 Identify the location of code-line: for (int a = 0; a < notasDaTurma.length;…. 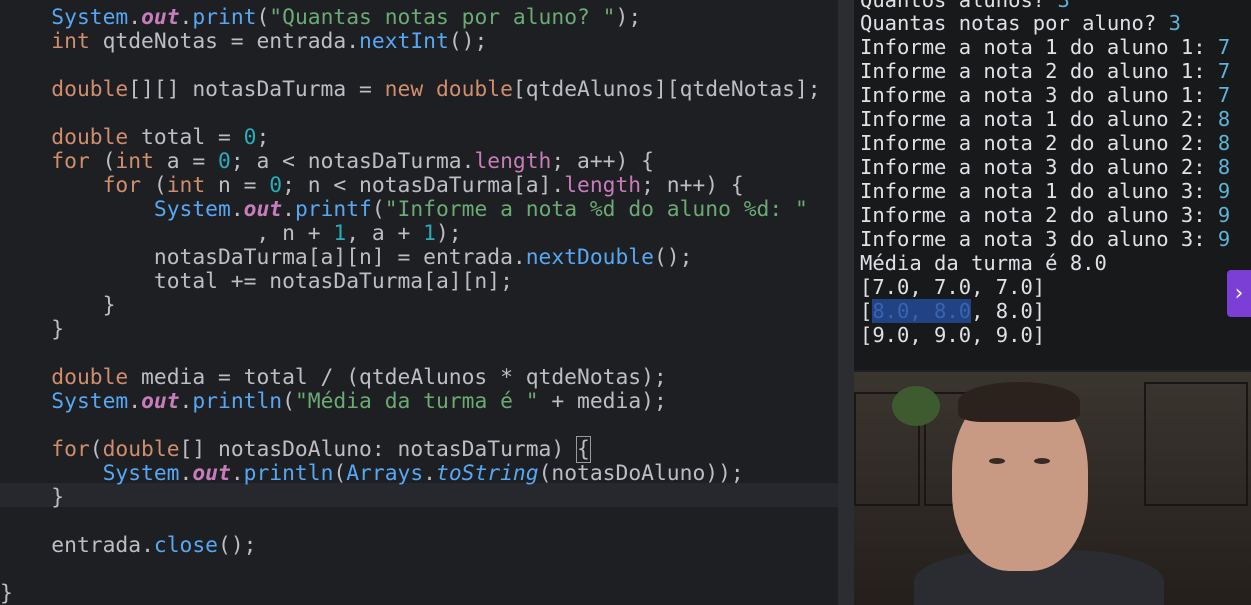
(327, 162).